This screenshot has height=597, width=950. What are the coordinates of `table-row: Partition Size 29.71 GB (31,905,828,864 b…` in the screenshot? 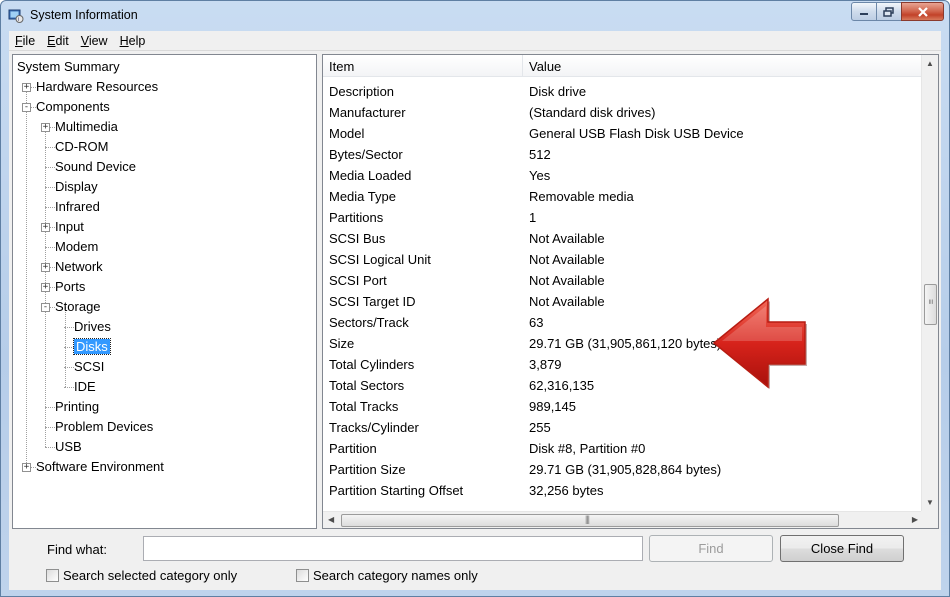 It's located at (623, 469).